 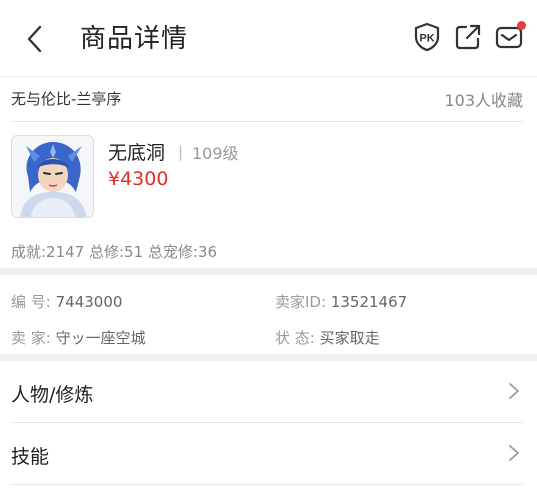 What do you see at coordinates (349, 338) in the screenshot?
I see `status-value: 买家取走` at bounding box center [349, 338].